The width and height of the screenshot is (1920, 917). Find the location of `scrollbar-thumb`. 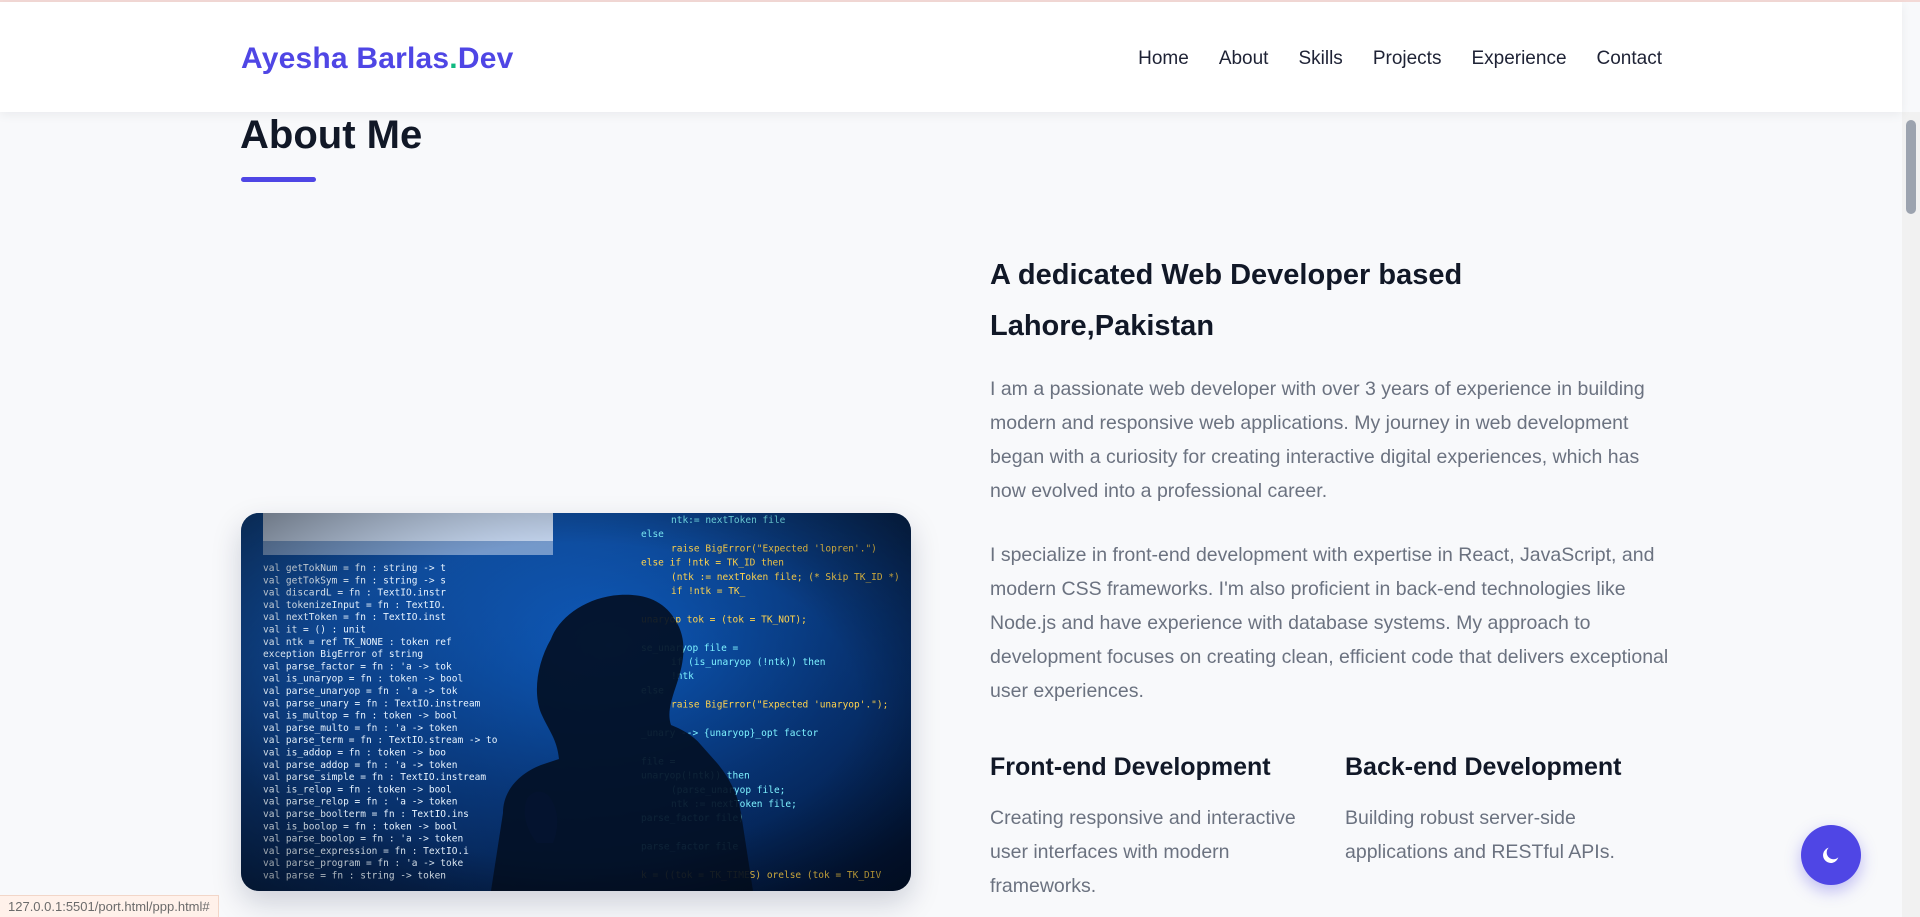

scrollbar-thumb is located at coordinates (1911, 167).